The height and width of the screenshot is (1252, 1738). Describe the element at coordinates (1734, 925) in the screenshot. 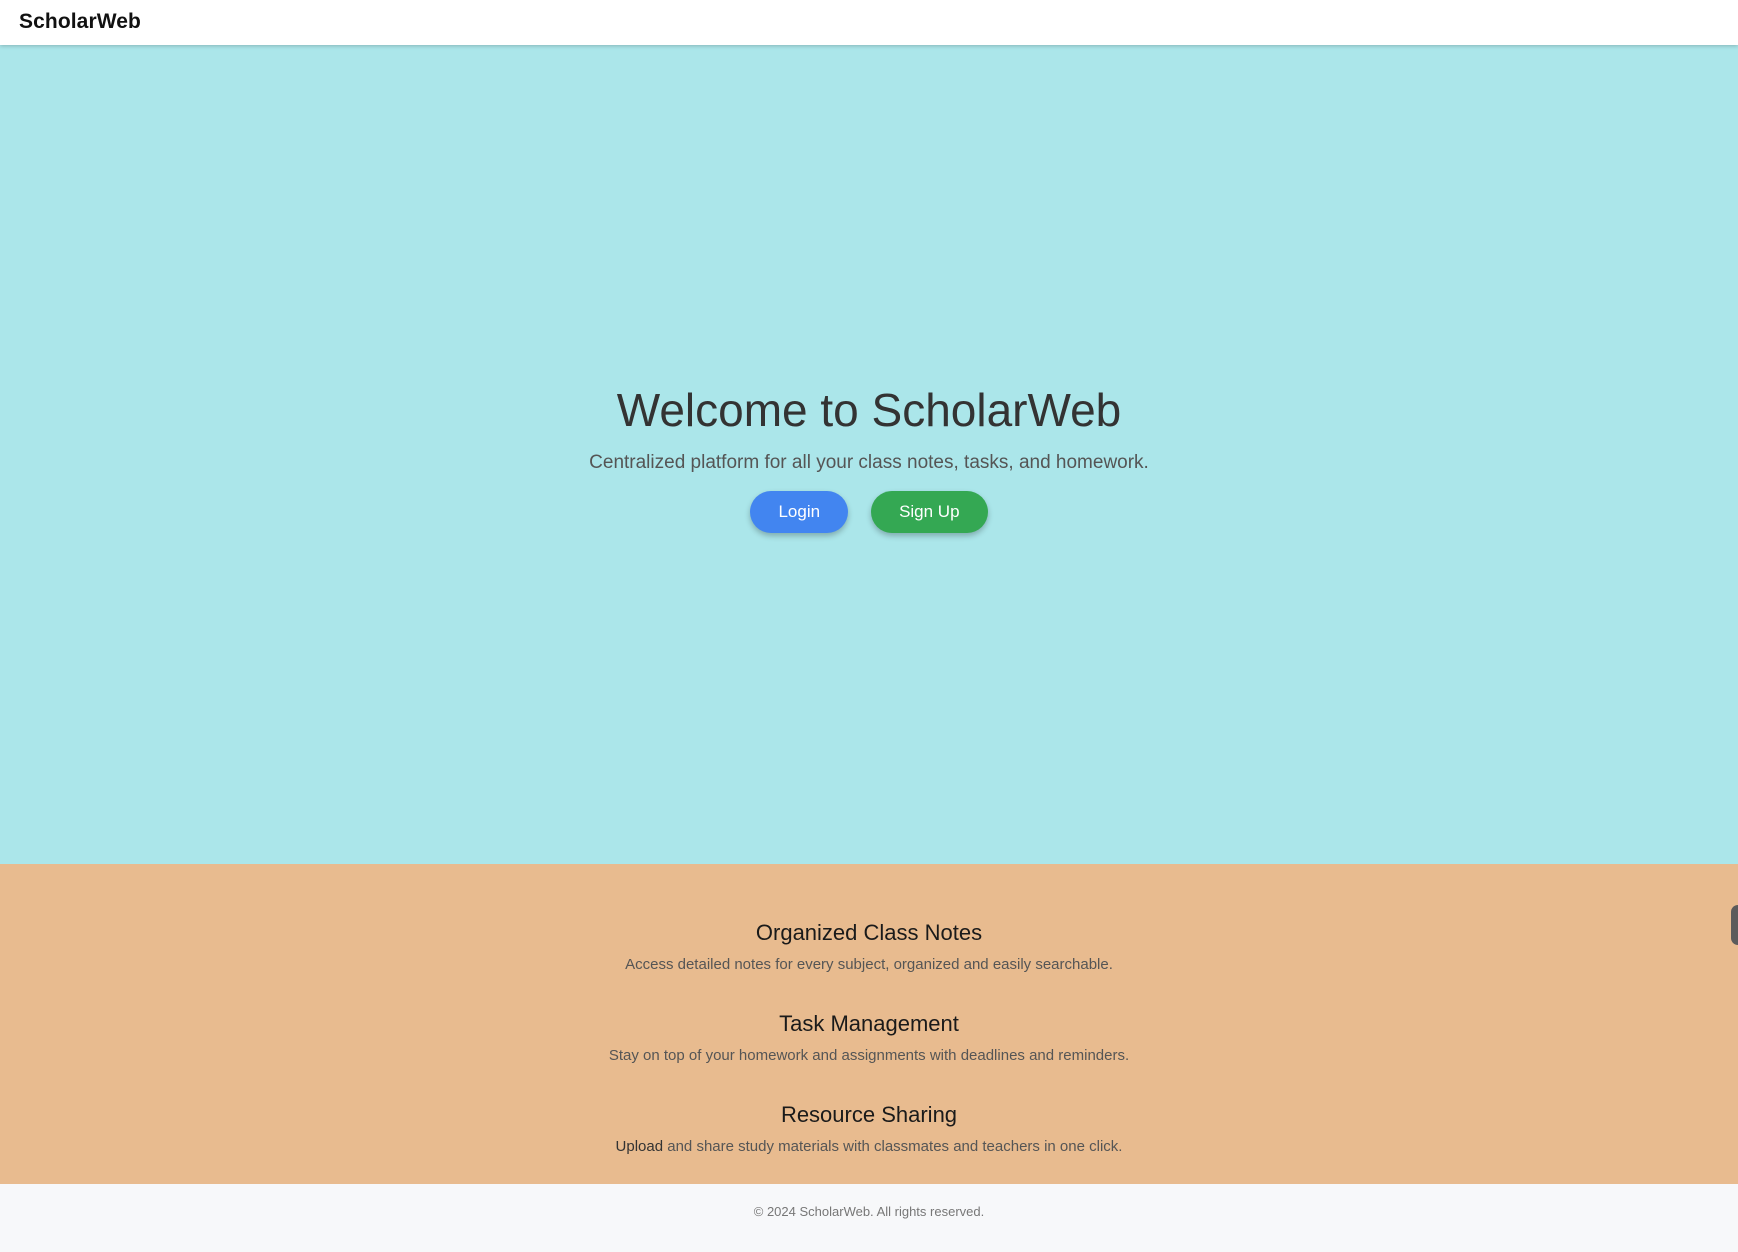

I see `side-drawer-handle` at that location.